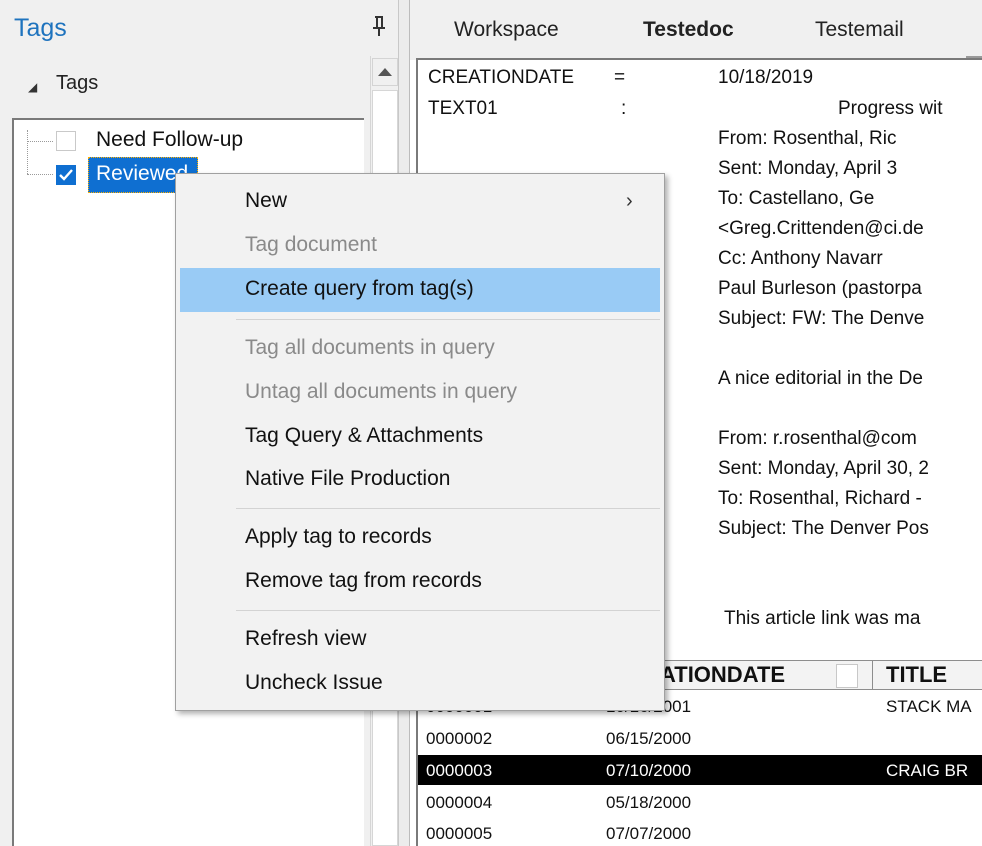 The width and height of the screenshot is (982, 846). Describe the element at coordinates (796, 198) in the screenshot. I see `document-text-line: To: Castellano, Ge` at that location.